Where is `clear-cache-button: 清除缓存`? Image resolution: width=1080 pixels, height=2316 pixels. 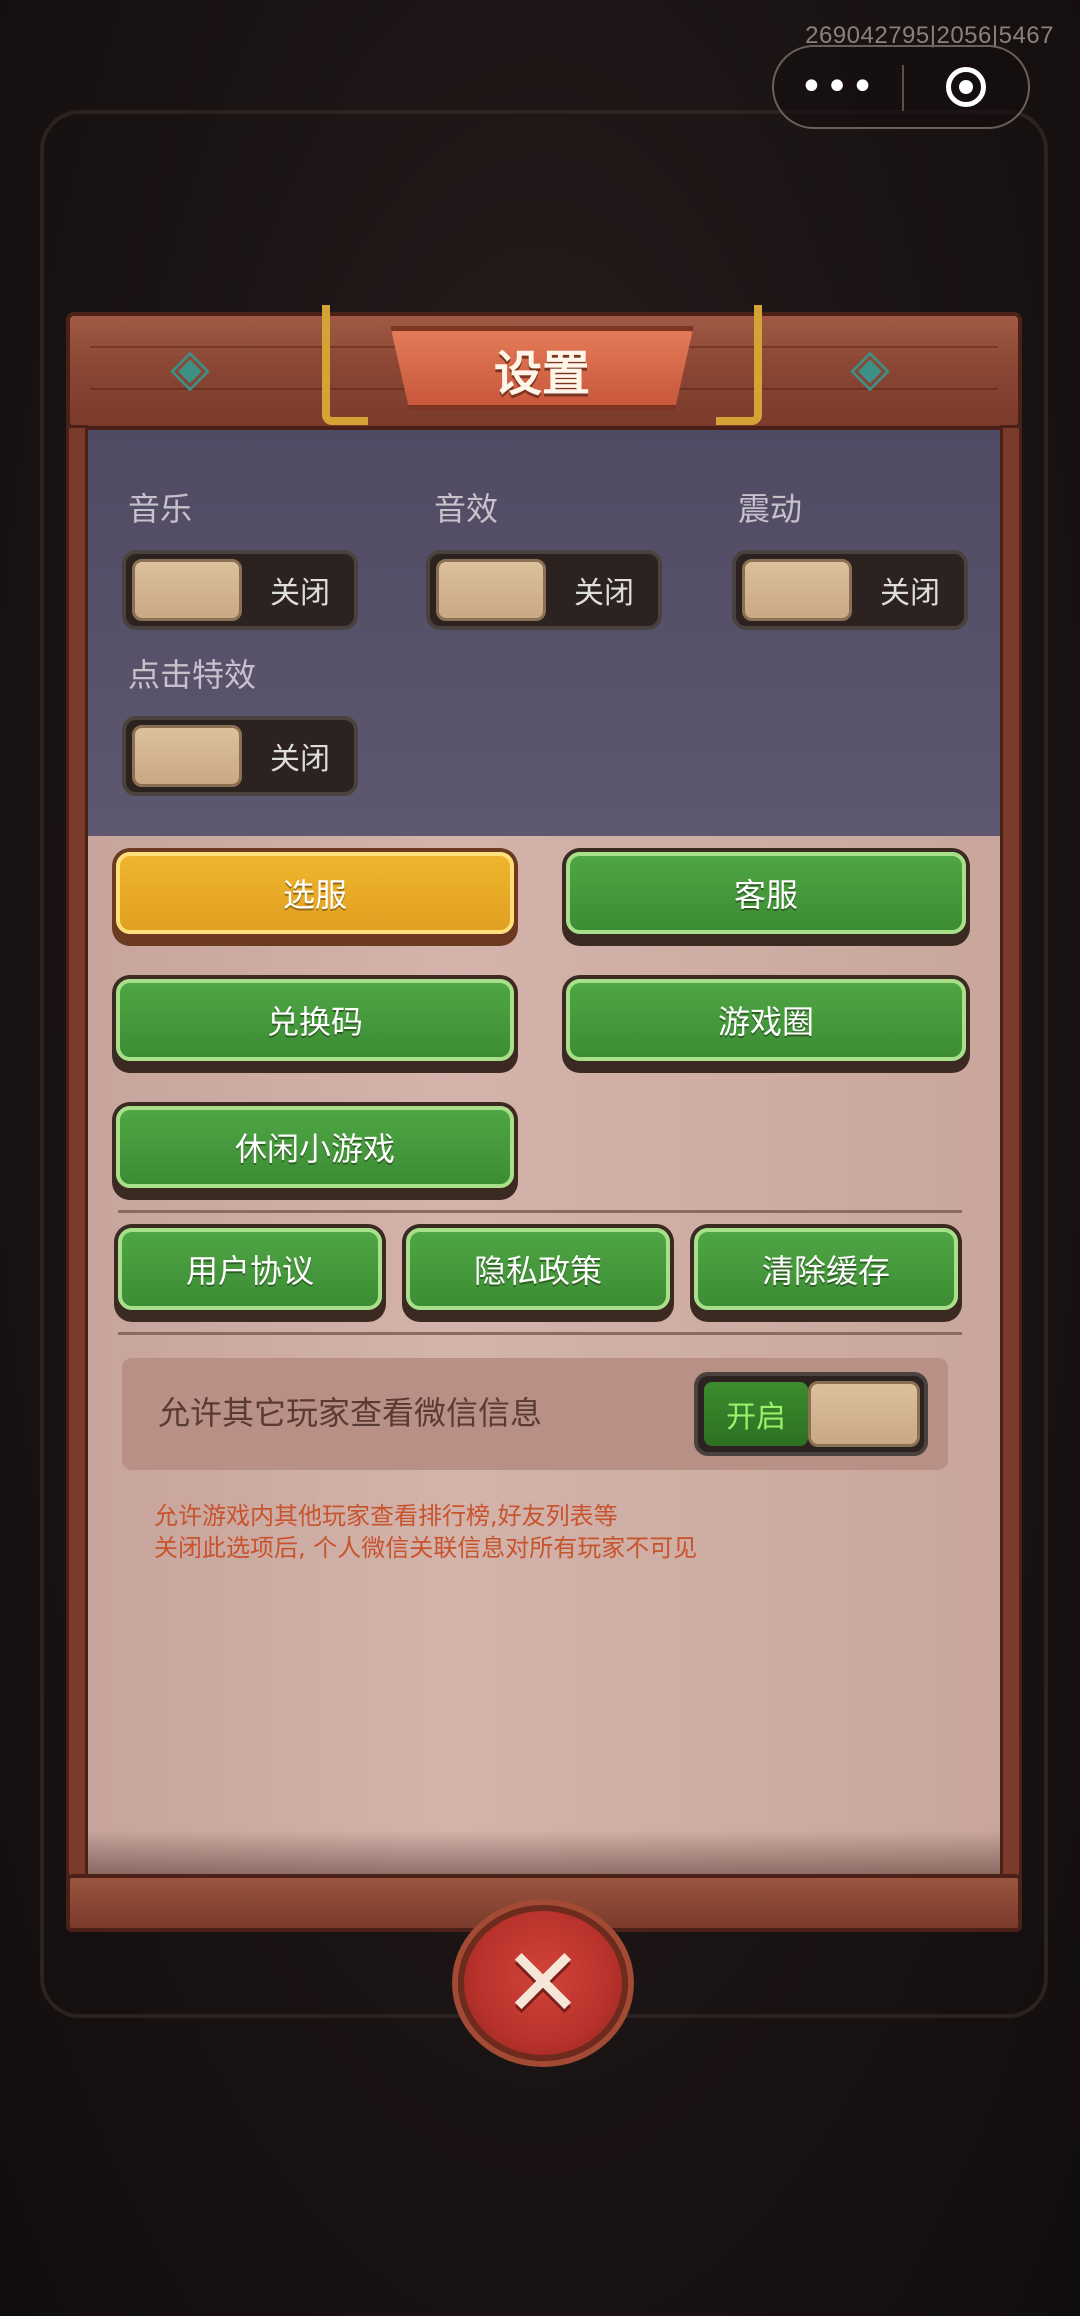
clear-cache-button: 清除缓存 is located at coordinates (826, 1269).